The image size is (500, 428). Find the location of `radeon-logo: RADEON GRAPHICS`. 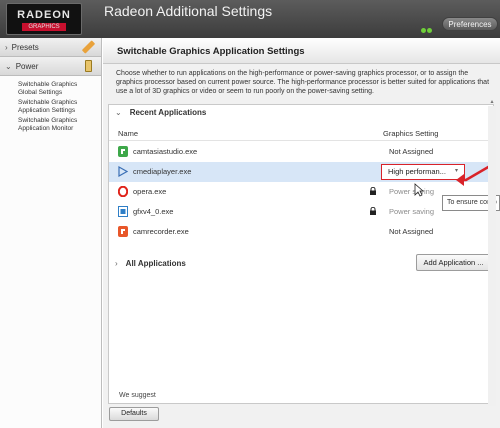

radeon-logo: RADEON GRAPHICS is located at coordinates (44, 19).